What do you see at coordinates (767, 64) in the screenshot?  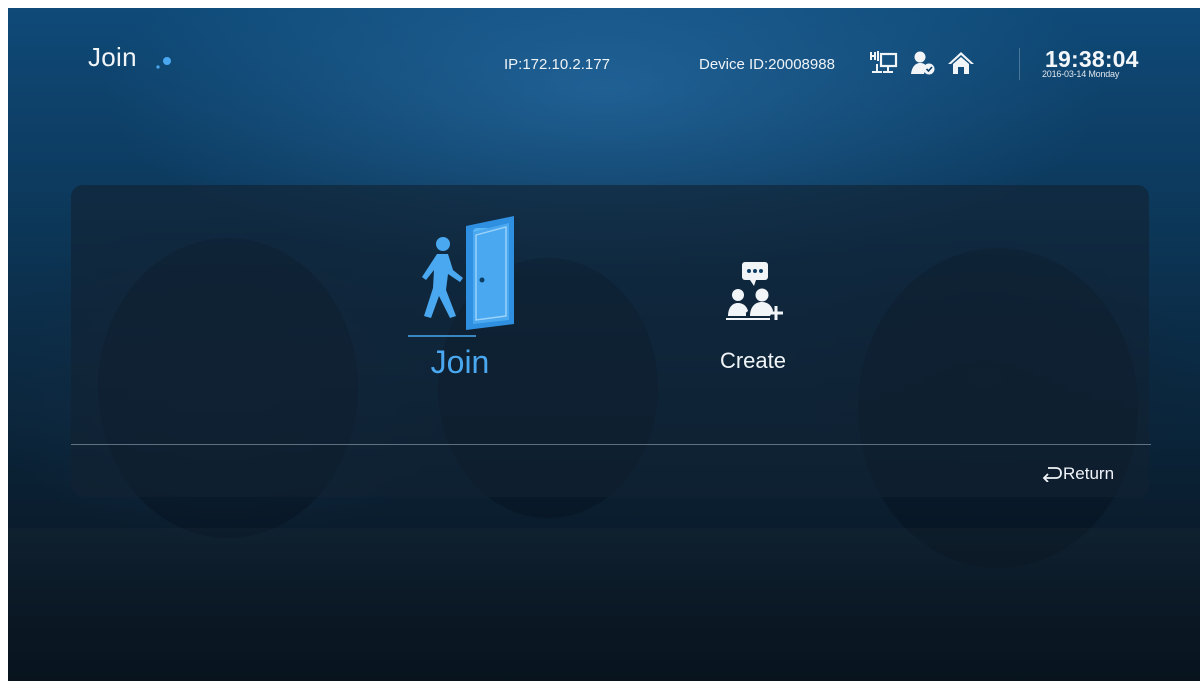 I see `device-id: Device ID:20008988` at bounding box center [767, 64].